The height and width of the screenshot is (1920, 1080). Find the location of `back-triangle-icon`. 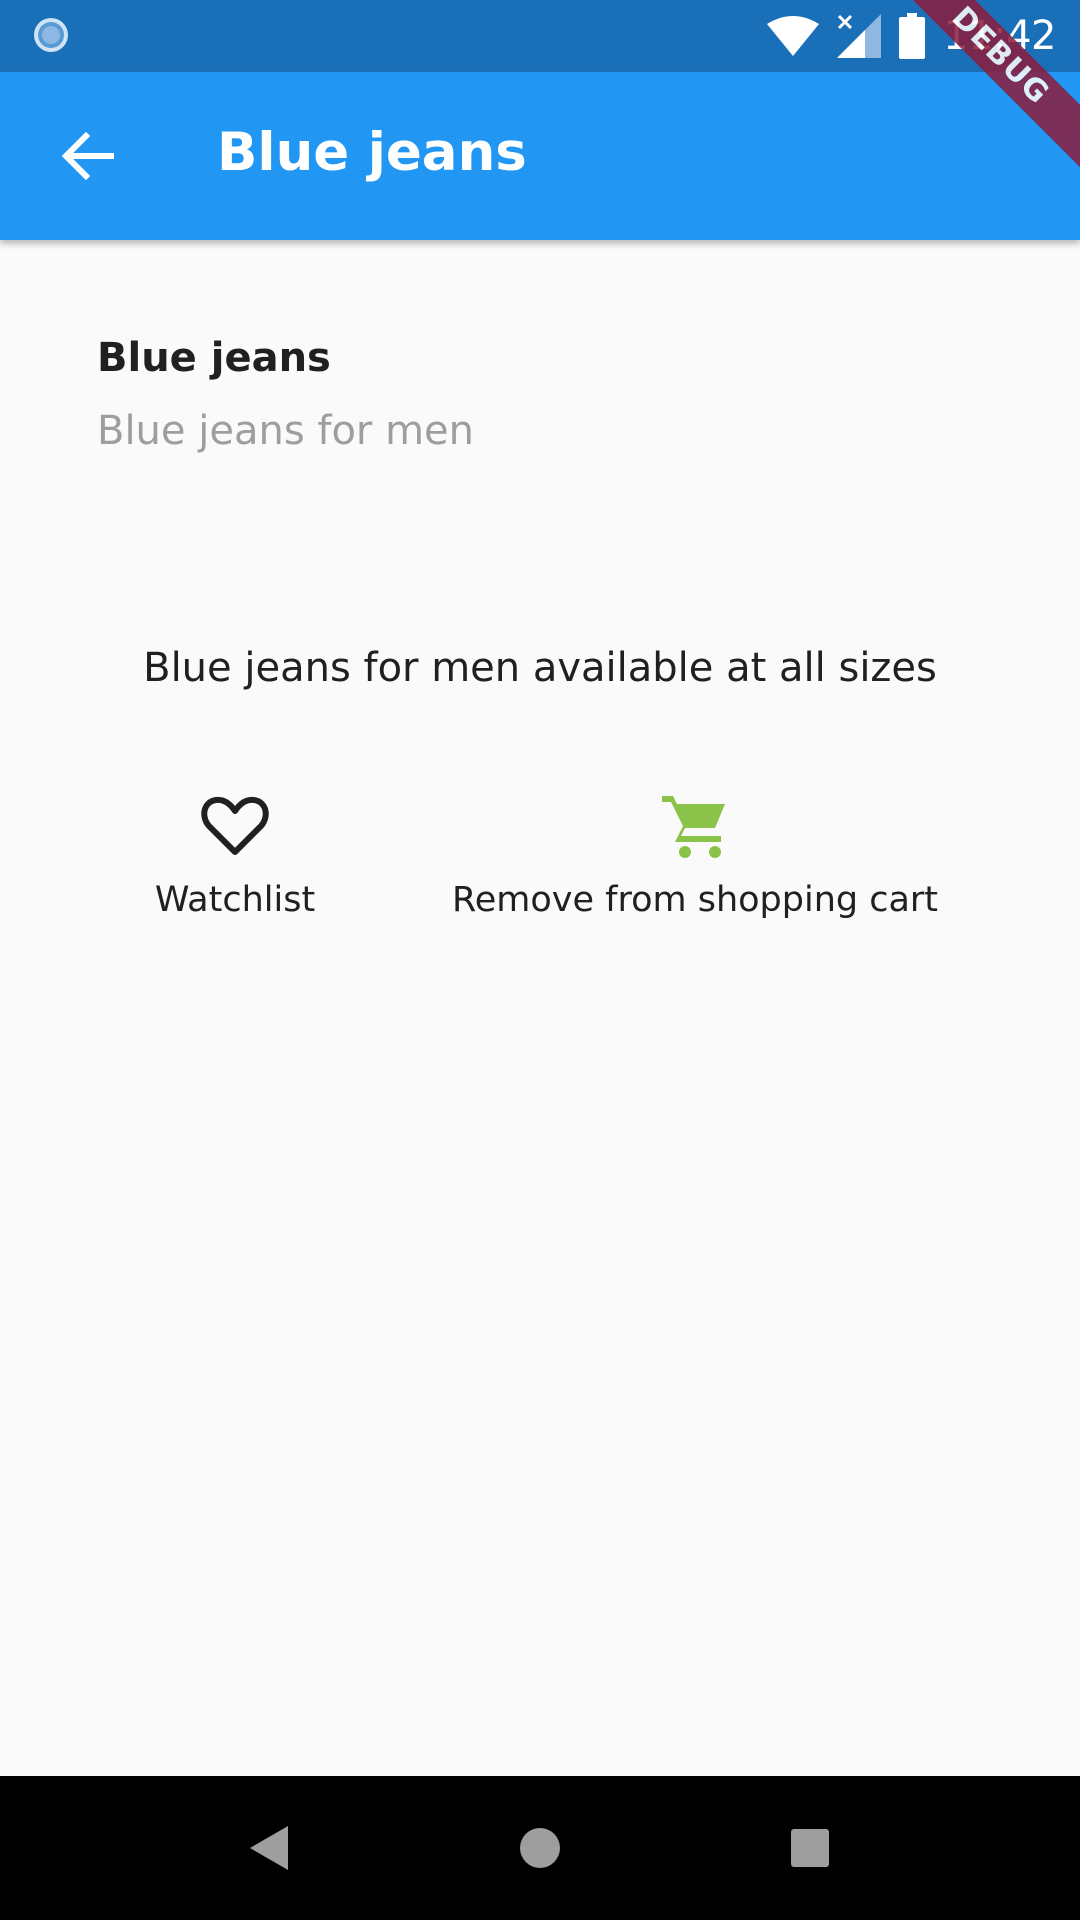

back-triangle-icon is located at coordinates (269, 1848).